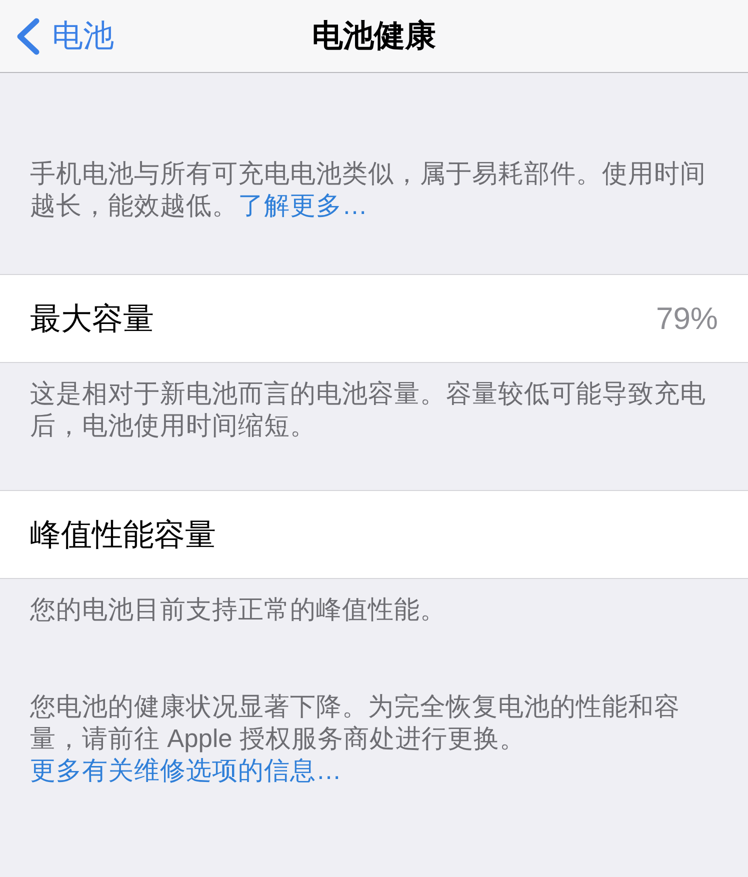 This screenshot has width=748, height=877. I want to click on navigation-title: 电池健康, so click(374, 36).